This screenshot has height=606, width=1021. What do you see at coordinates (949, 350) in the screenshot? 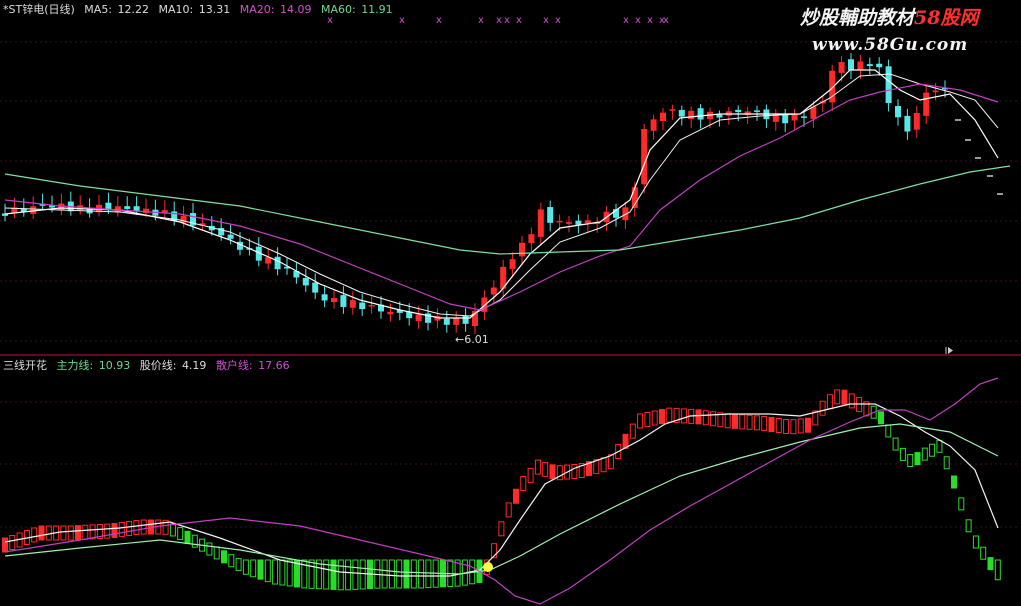
I see `right-arrow-icon` at bounding box center [949, 350].